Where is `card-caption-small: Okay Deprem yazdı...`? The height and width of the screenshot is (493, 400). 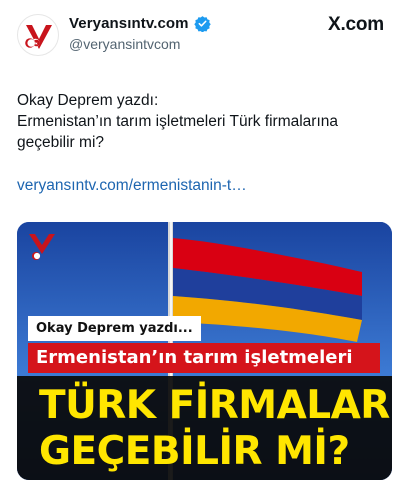
card-caption-small: Okay Deprem yazdı... is located at coordinates (114, 328).